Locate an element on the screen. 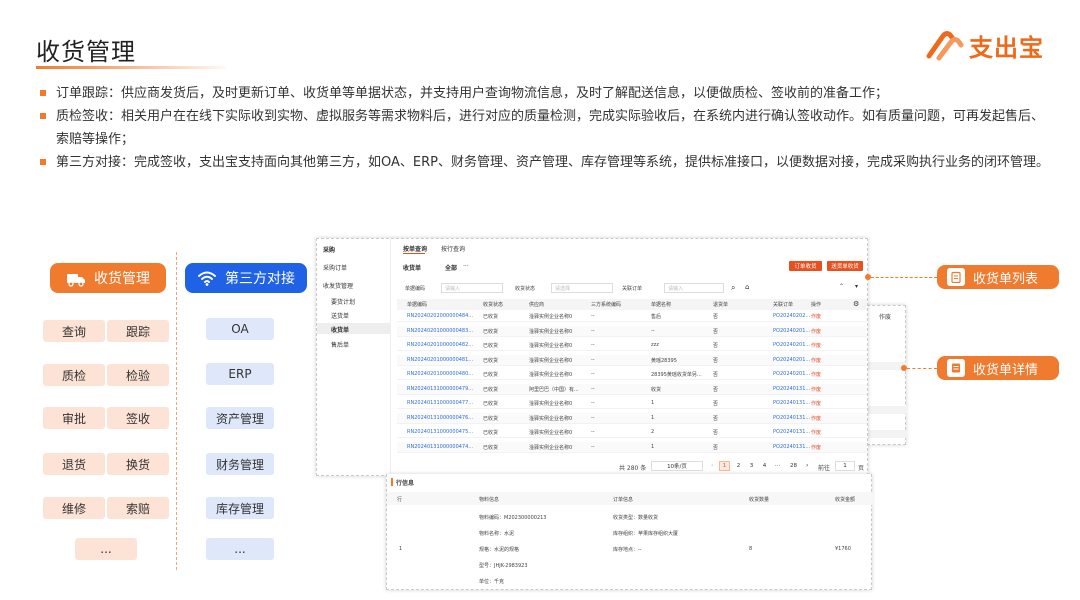  sidebar-item-orders: 采购订单 is located at coordinates (335, 267).